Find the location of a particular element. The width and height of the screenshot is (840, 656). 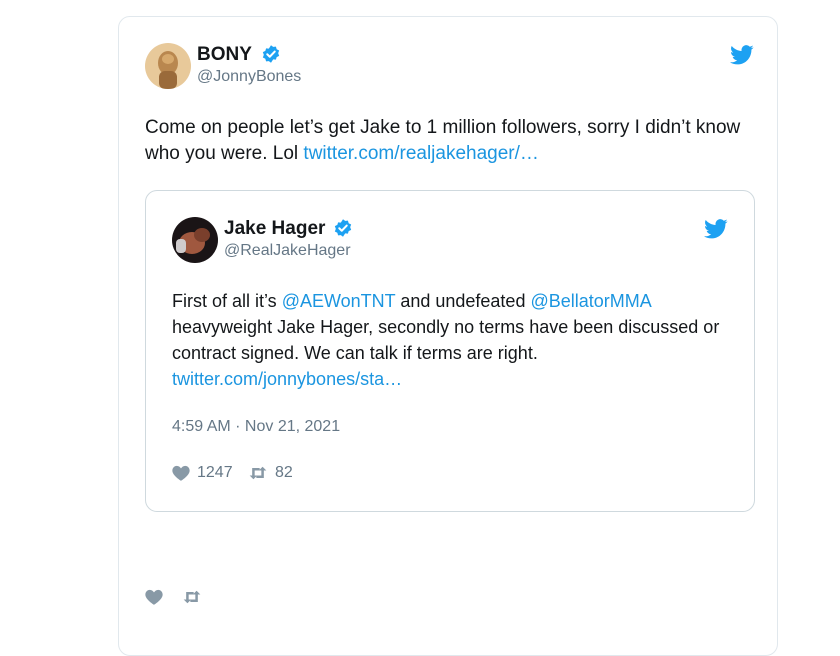

like-button is located at coordinates (154, 597).